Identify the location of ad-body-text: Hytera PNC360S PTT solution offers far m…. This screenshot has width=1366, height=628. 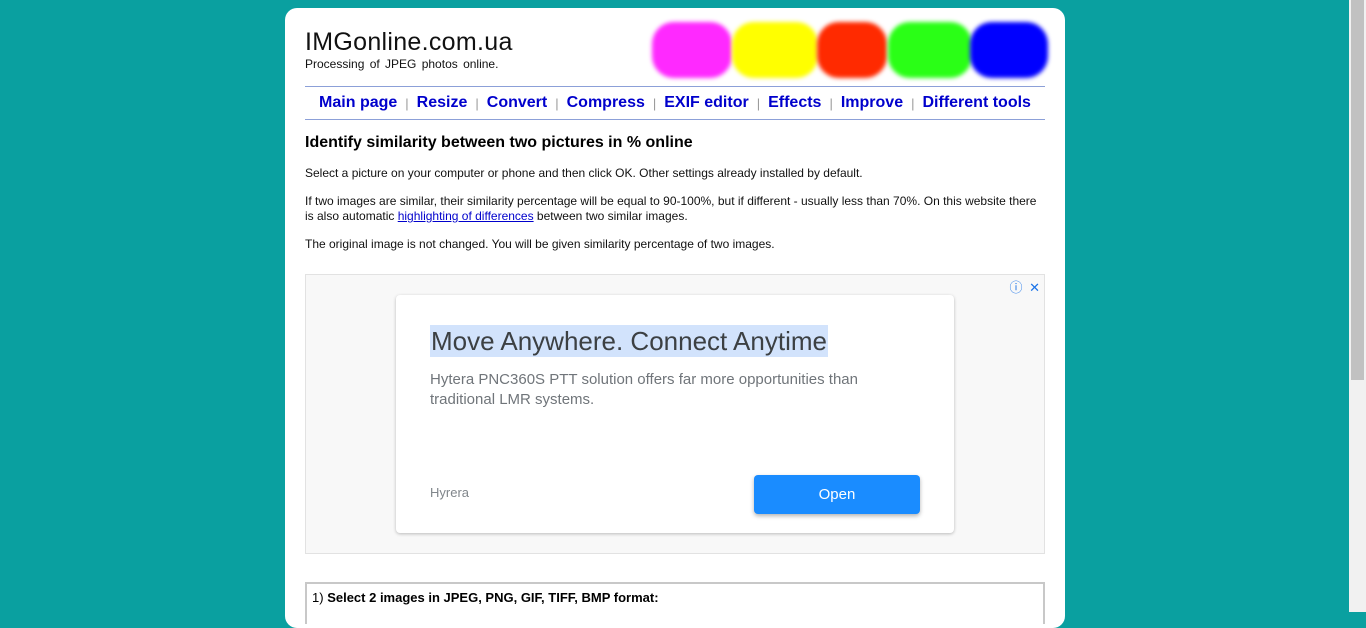
(644, 389).